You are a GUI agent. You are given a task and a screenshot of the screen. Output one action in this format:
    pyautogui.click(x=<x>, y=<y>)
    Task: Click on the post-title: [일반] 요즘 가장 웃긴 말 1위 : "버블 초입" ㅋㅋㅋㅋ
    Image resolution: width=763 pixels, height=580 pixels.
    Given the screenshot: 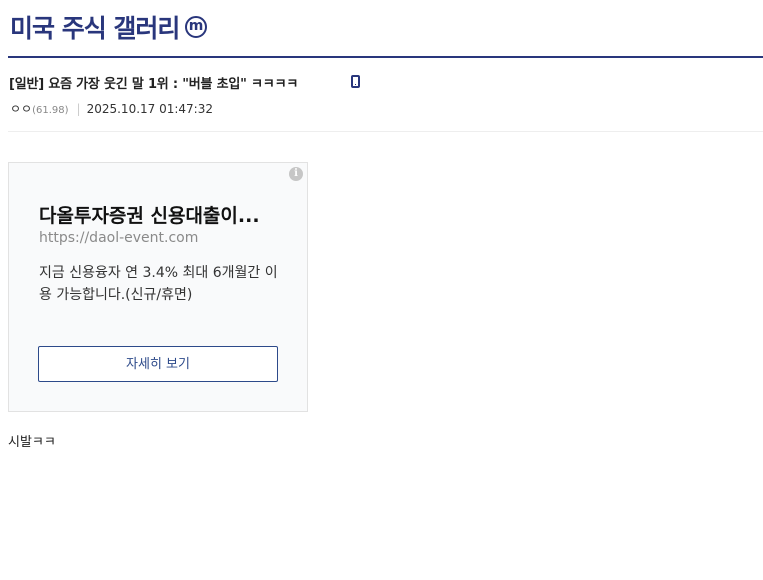 What is the action you would take?
    pyautogui.click(x=154, y=84)
    